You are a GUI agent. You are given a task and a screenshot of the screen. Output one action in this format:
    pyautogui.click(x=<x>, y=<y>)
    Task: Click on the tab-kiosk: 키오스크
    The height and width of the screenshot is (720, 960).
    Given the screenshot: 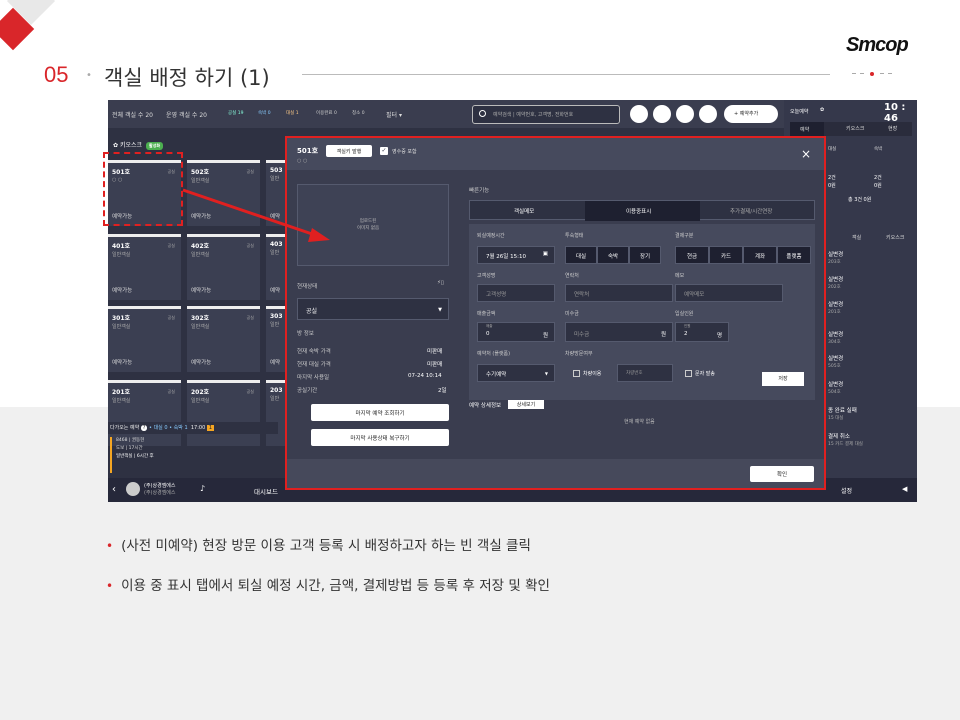 What is the action you would take?
    pyautogui.click(x=855, y=128)
    